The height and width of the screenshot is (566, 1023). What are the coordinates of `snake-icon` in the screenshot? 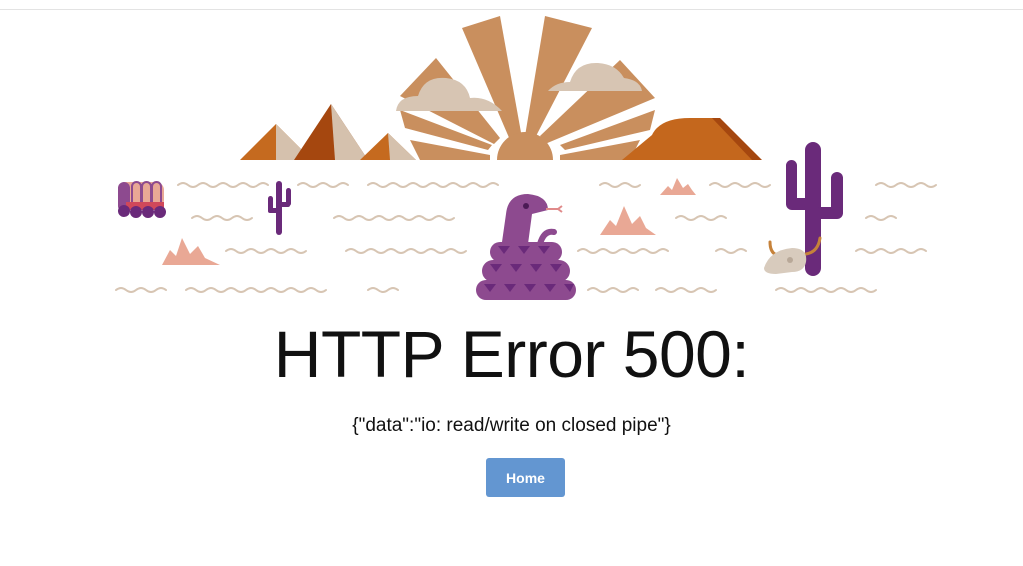 It's located at (526, 247).